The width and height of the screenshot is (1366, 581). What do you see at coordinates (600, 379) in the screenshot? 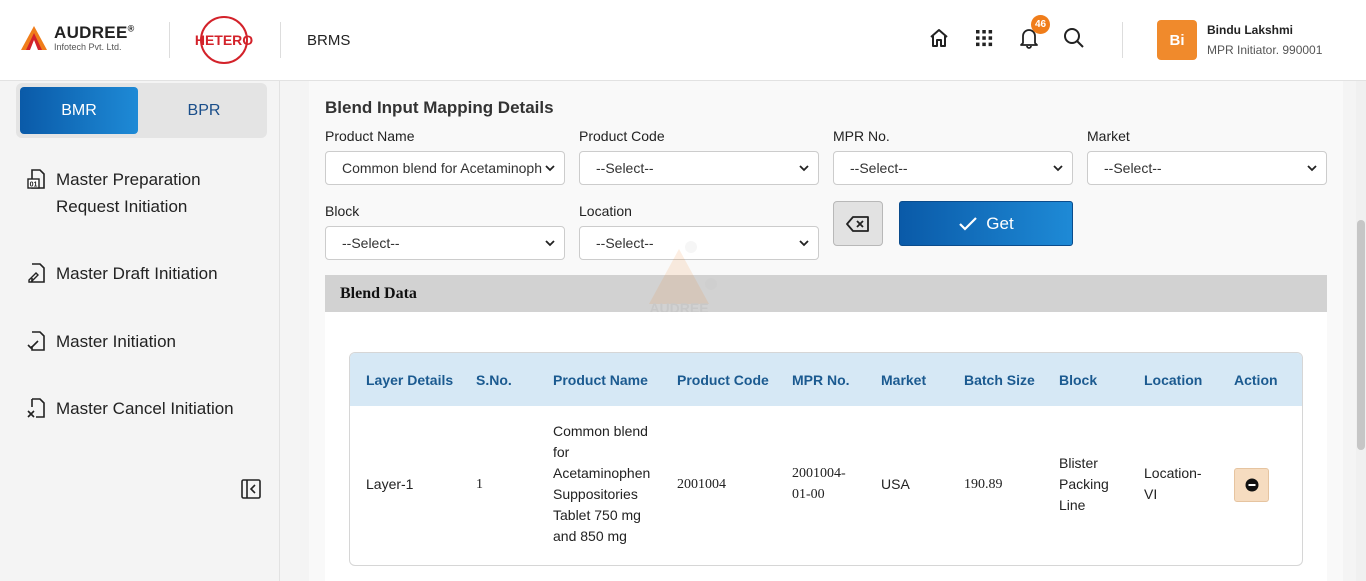
I see `col-header-product-name: Product Name` at bounding box center [600, 379].